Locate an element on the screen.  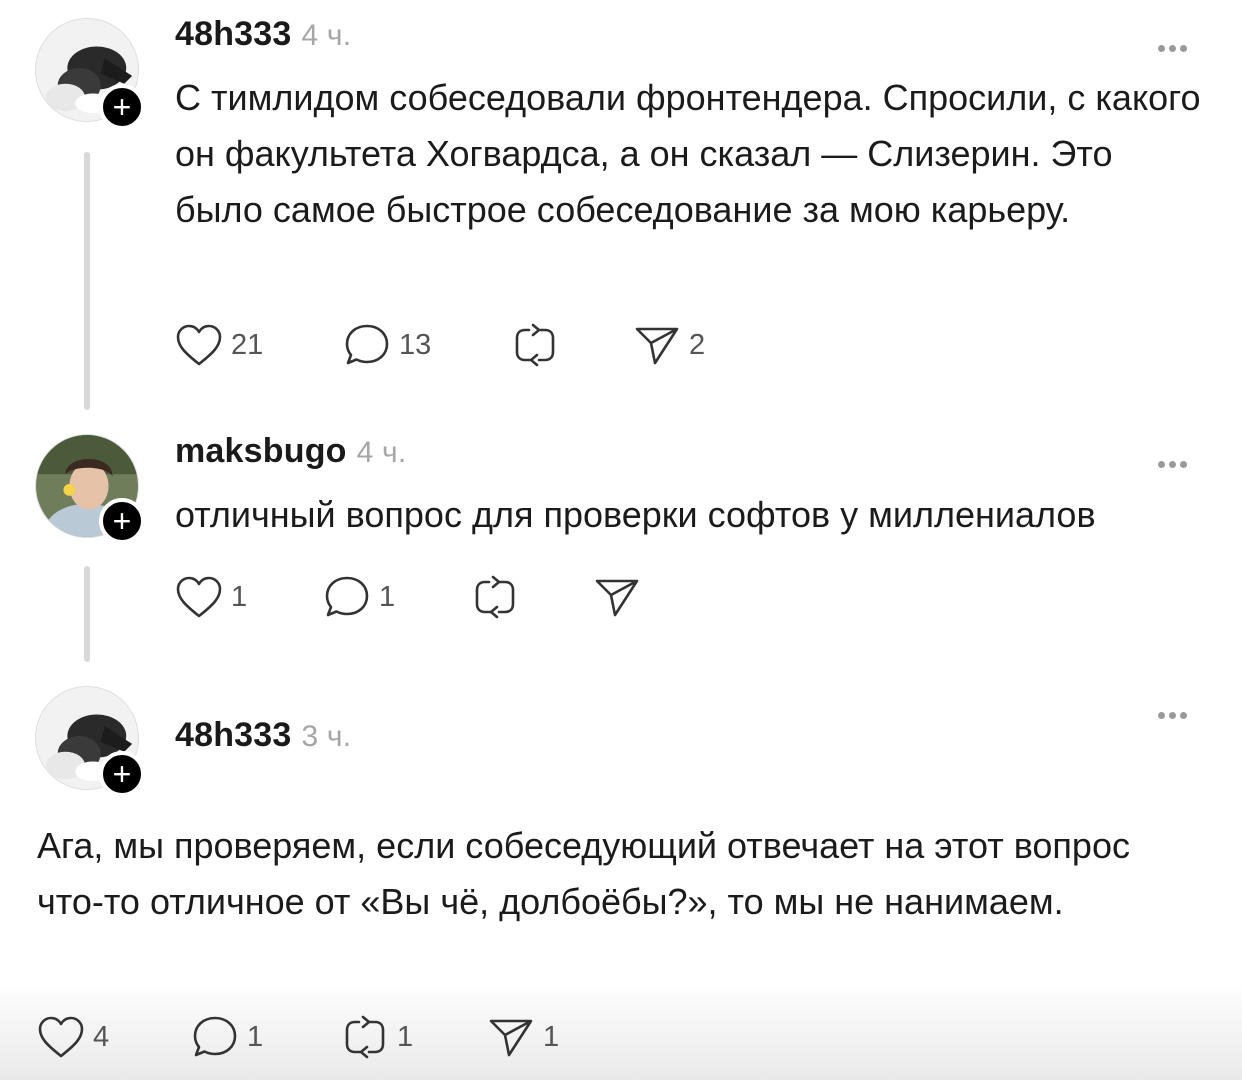
share-button is located at coordinates (621, 597).